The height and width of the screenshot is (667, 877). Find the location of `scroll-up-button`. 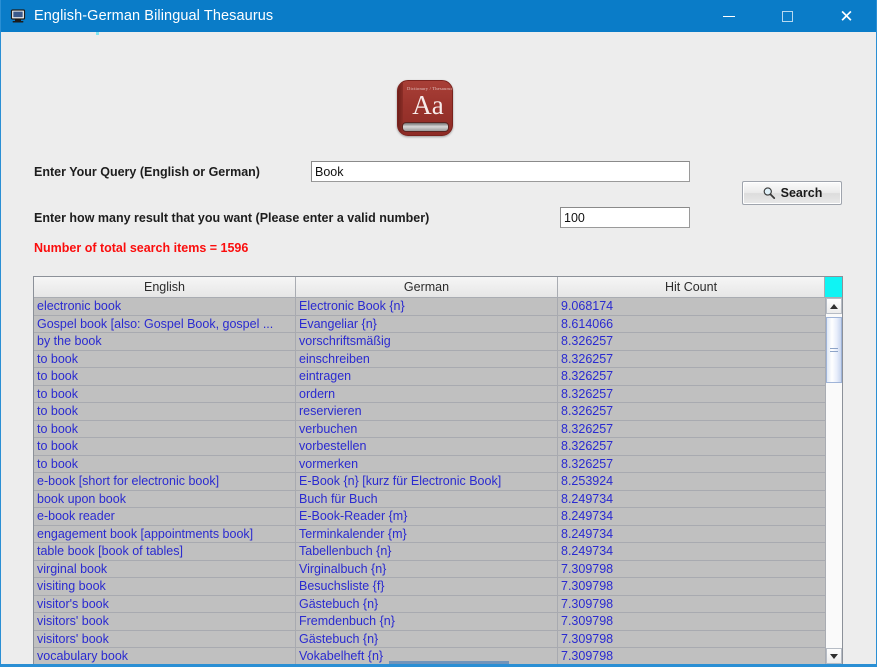

scroll-up-button is located at coordinates (834, 306).